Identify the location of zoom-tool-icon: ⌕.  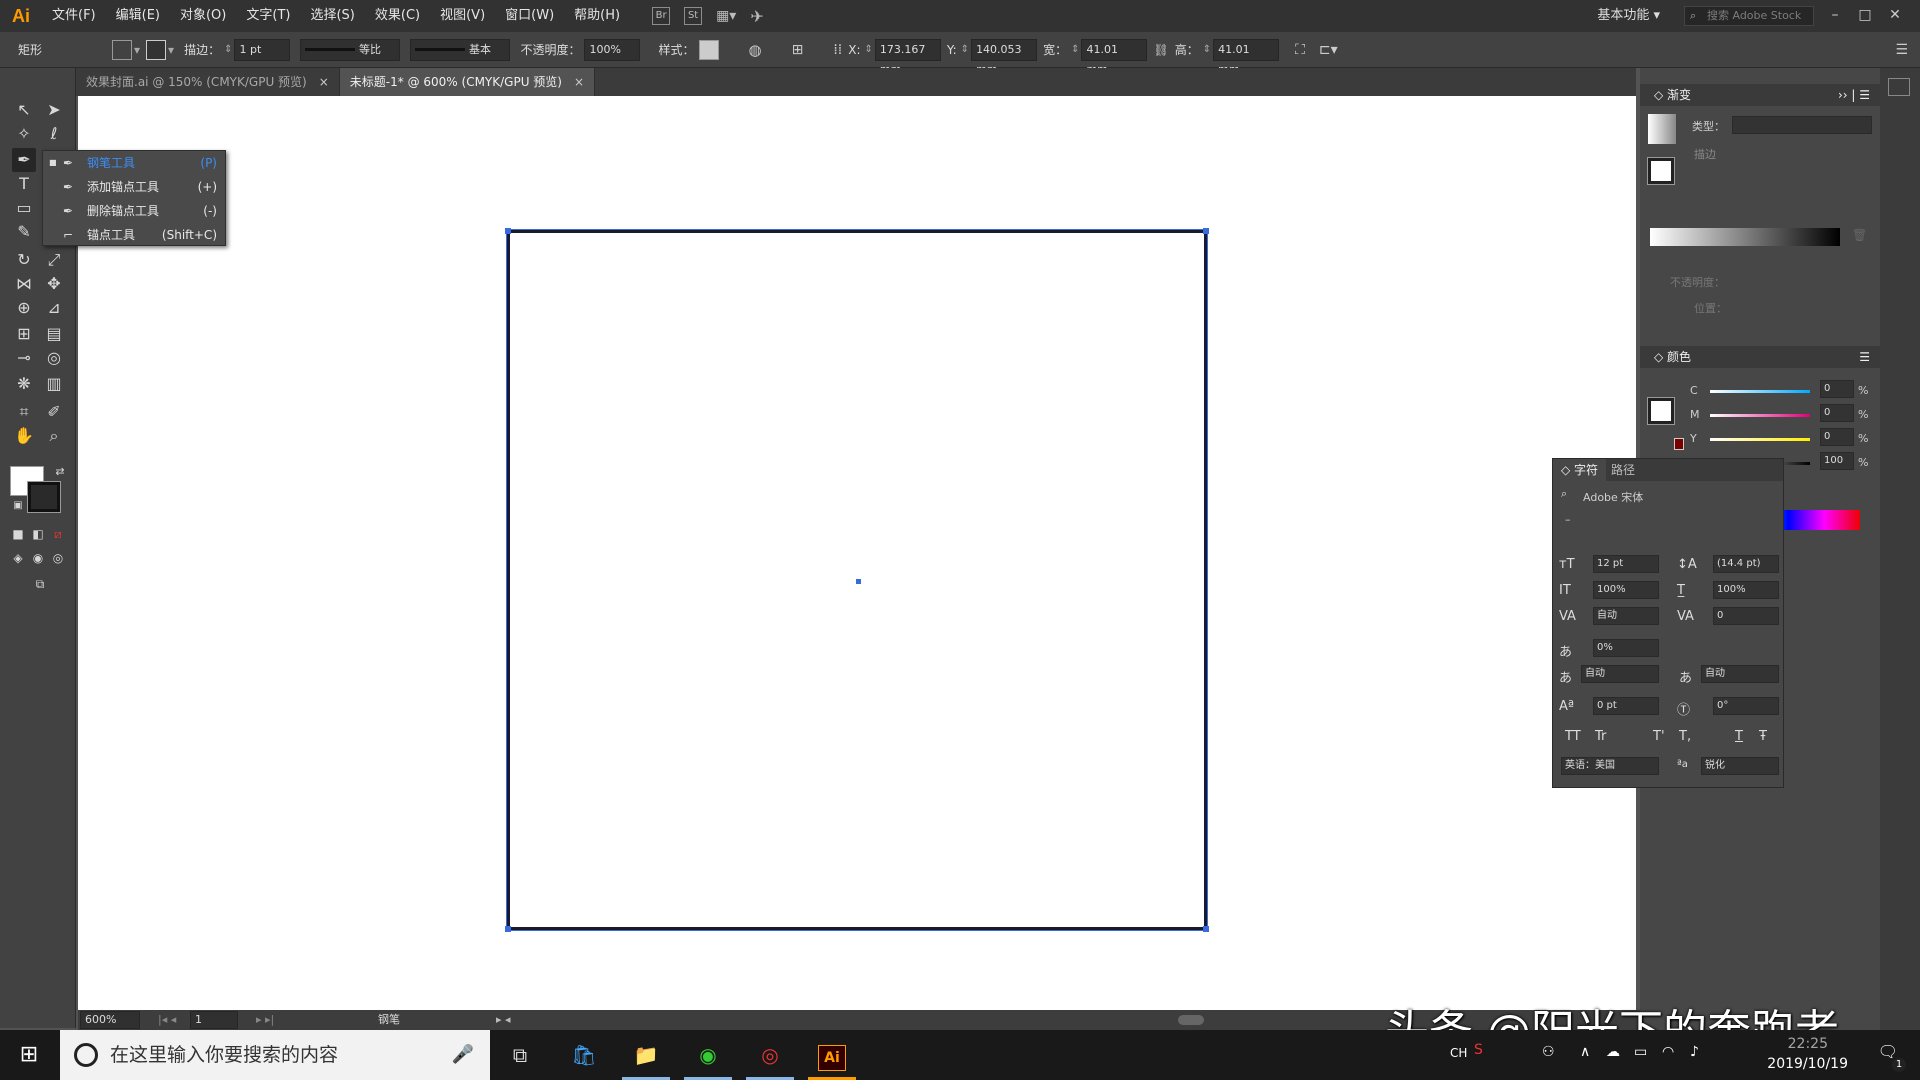
(54, 436).